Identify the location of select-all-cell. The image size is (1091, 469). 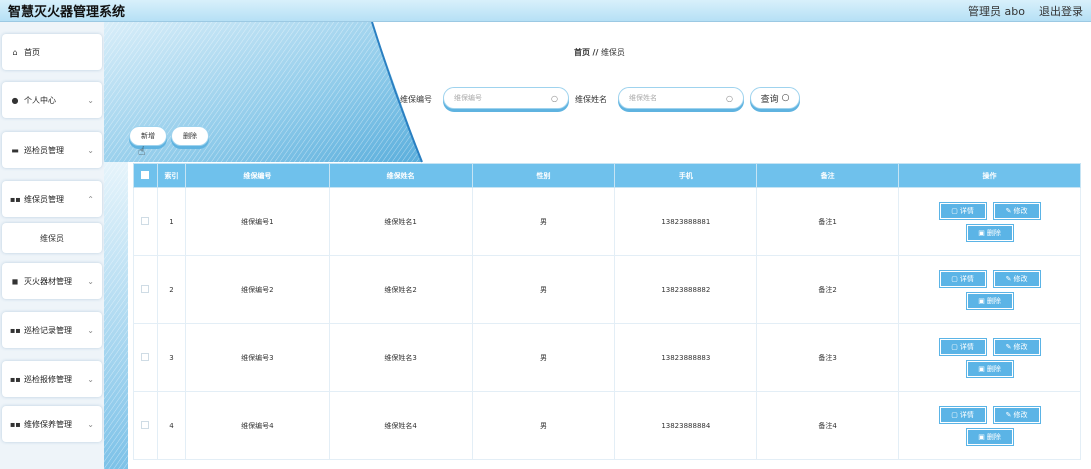
(145, 175).